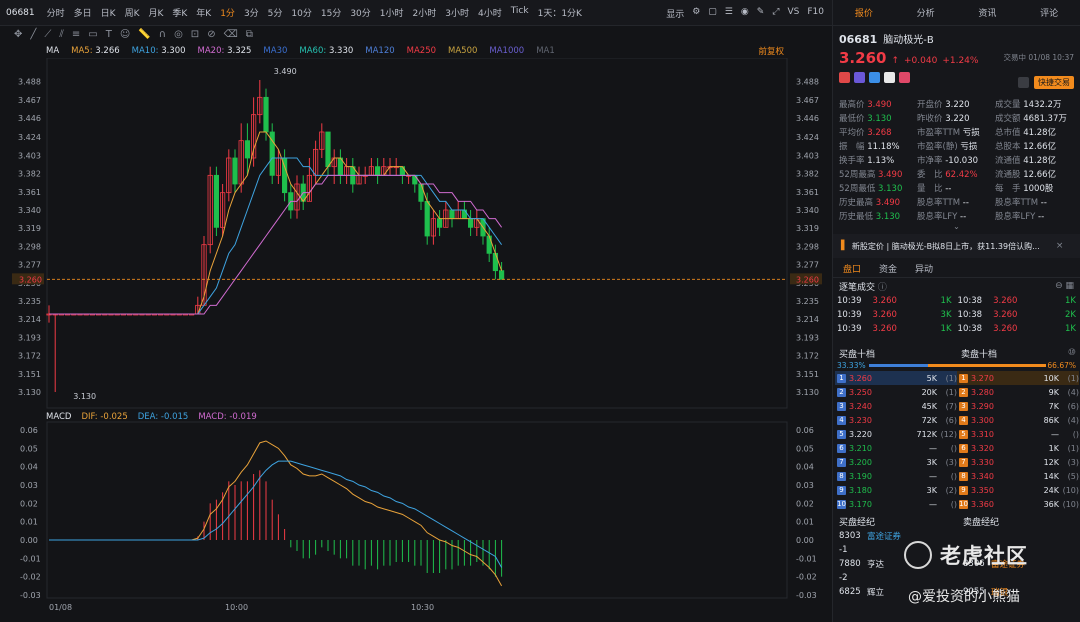 Image resolution: width=1080 pixels, height=622 pixels. I want to click on settings-small-icon: ⊖, so click(1059, 286).